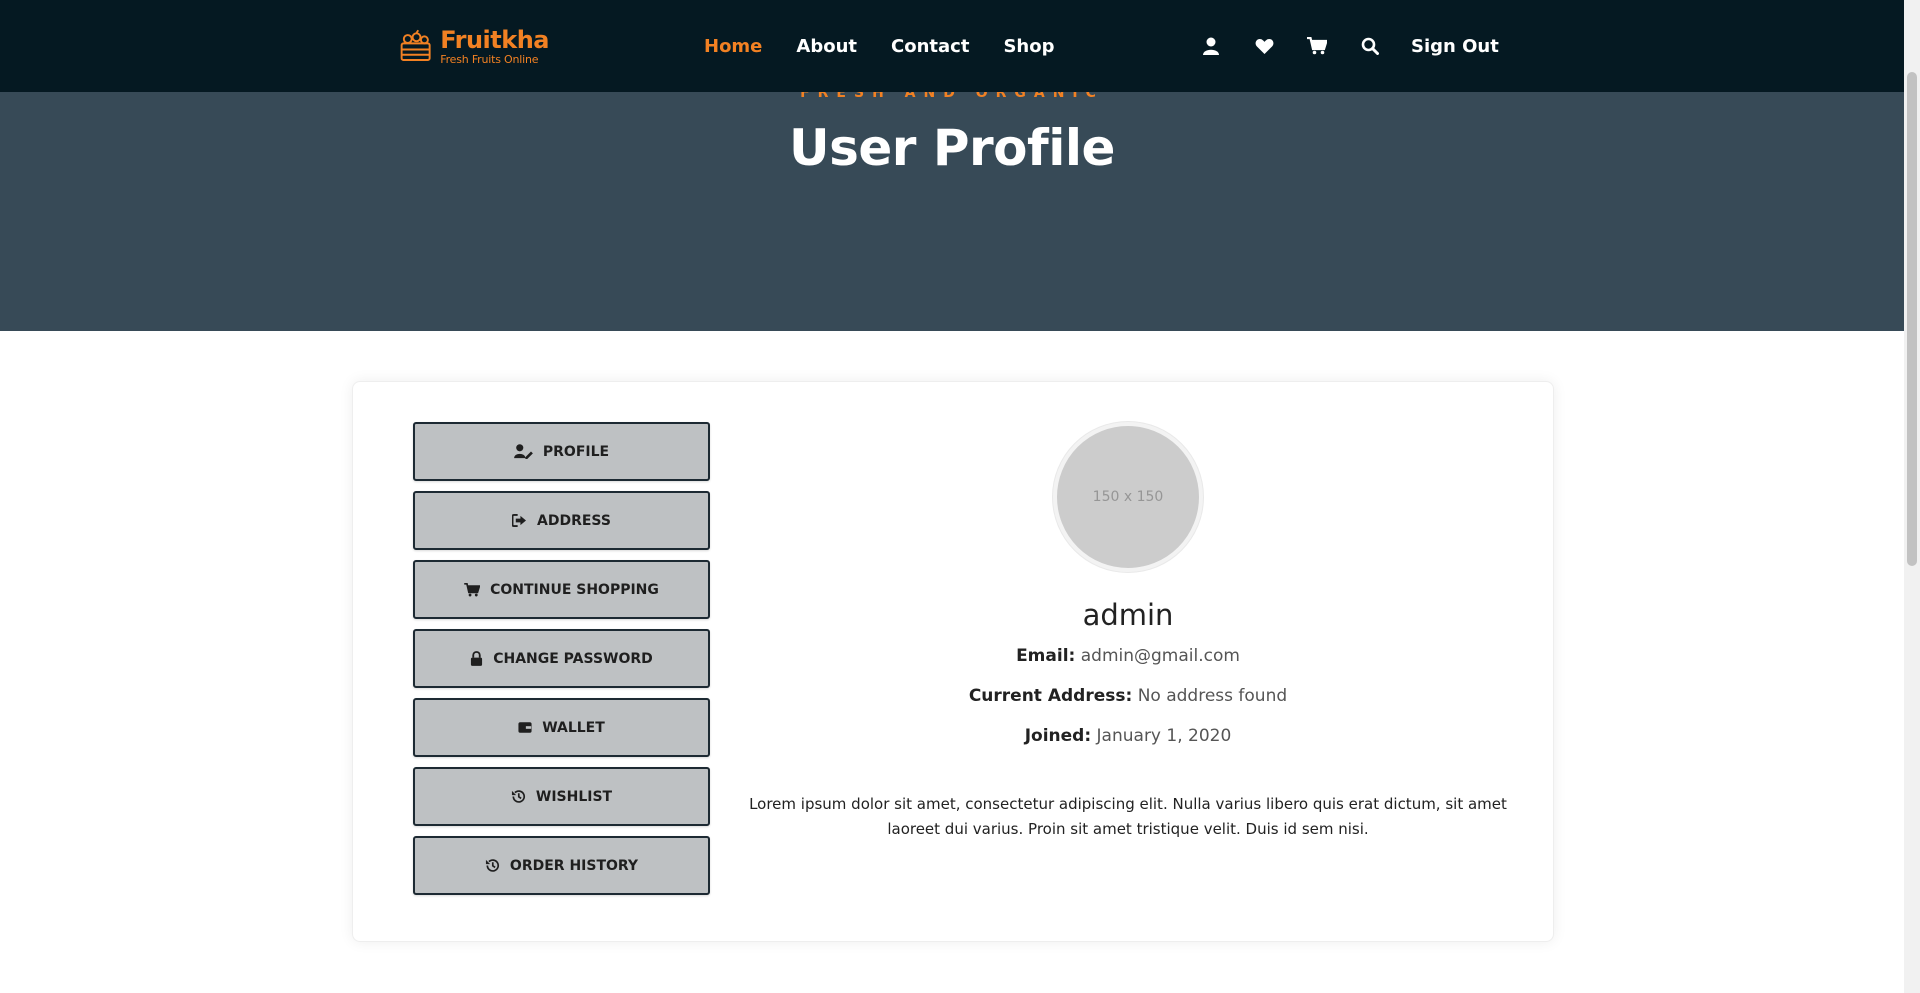 Image resolution: width=1920 pixels, height=993 pixels. I want to click on address-button: ADDRESS, so click(561, 520).